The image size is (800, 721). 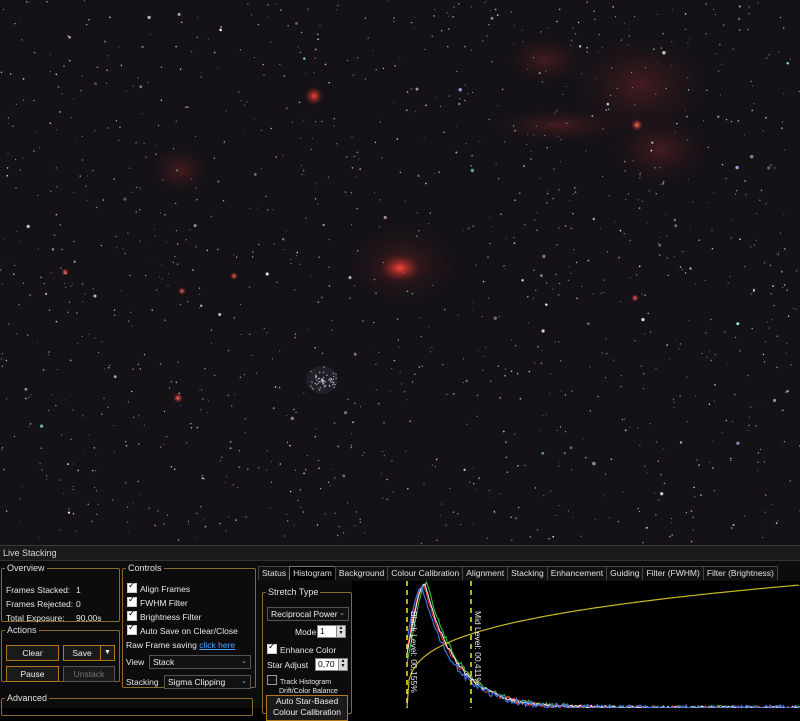 I want to click on auto-save-checkbox: Auto Save on Clear/Close, so click(x=182, y=630).